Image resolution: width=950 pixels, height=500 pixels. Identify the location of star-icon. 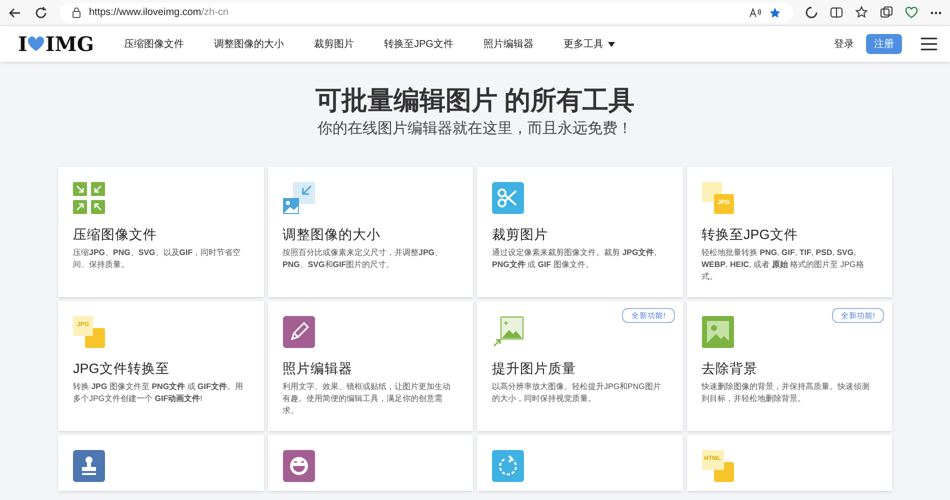
(775, 12).